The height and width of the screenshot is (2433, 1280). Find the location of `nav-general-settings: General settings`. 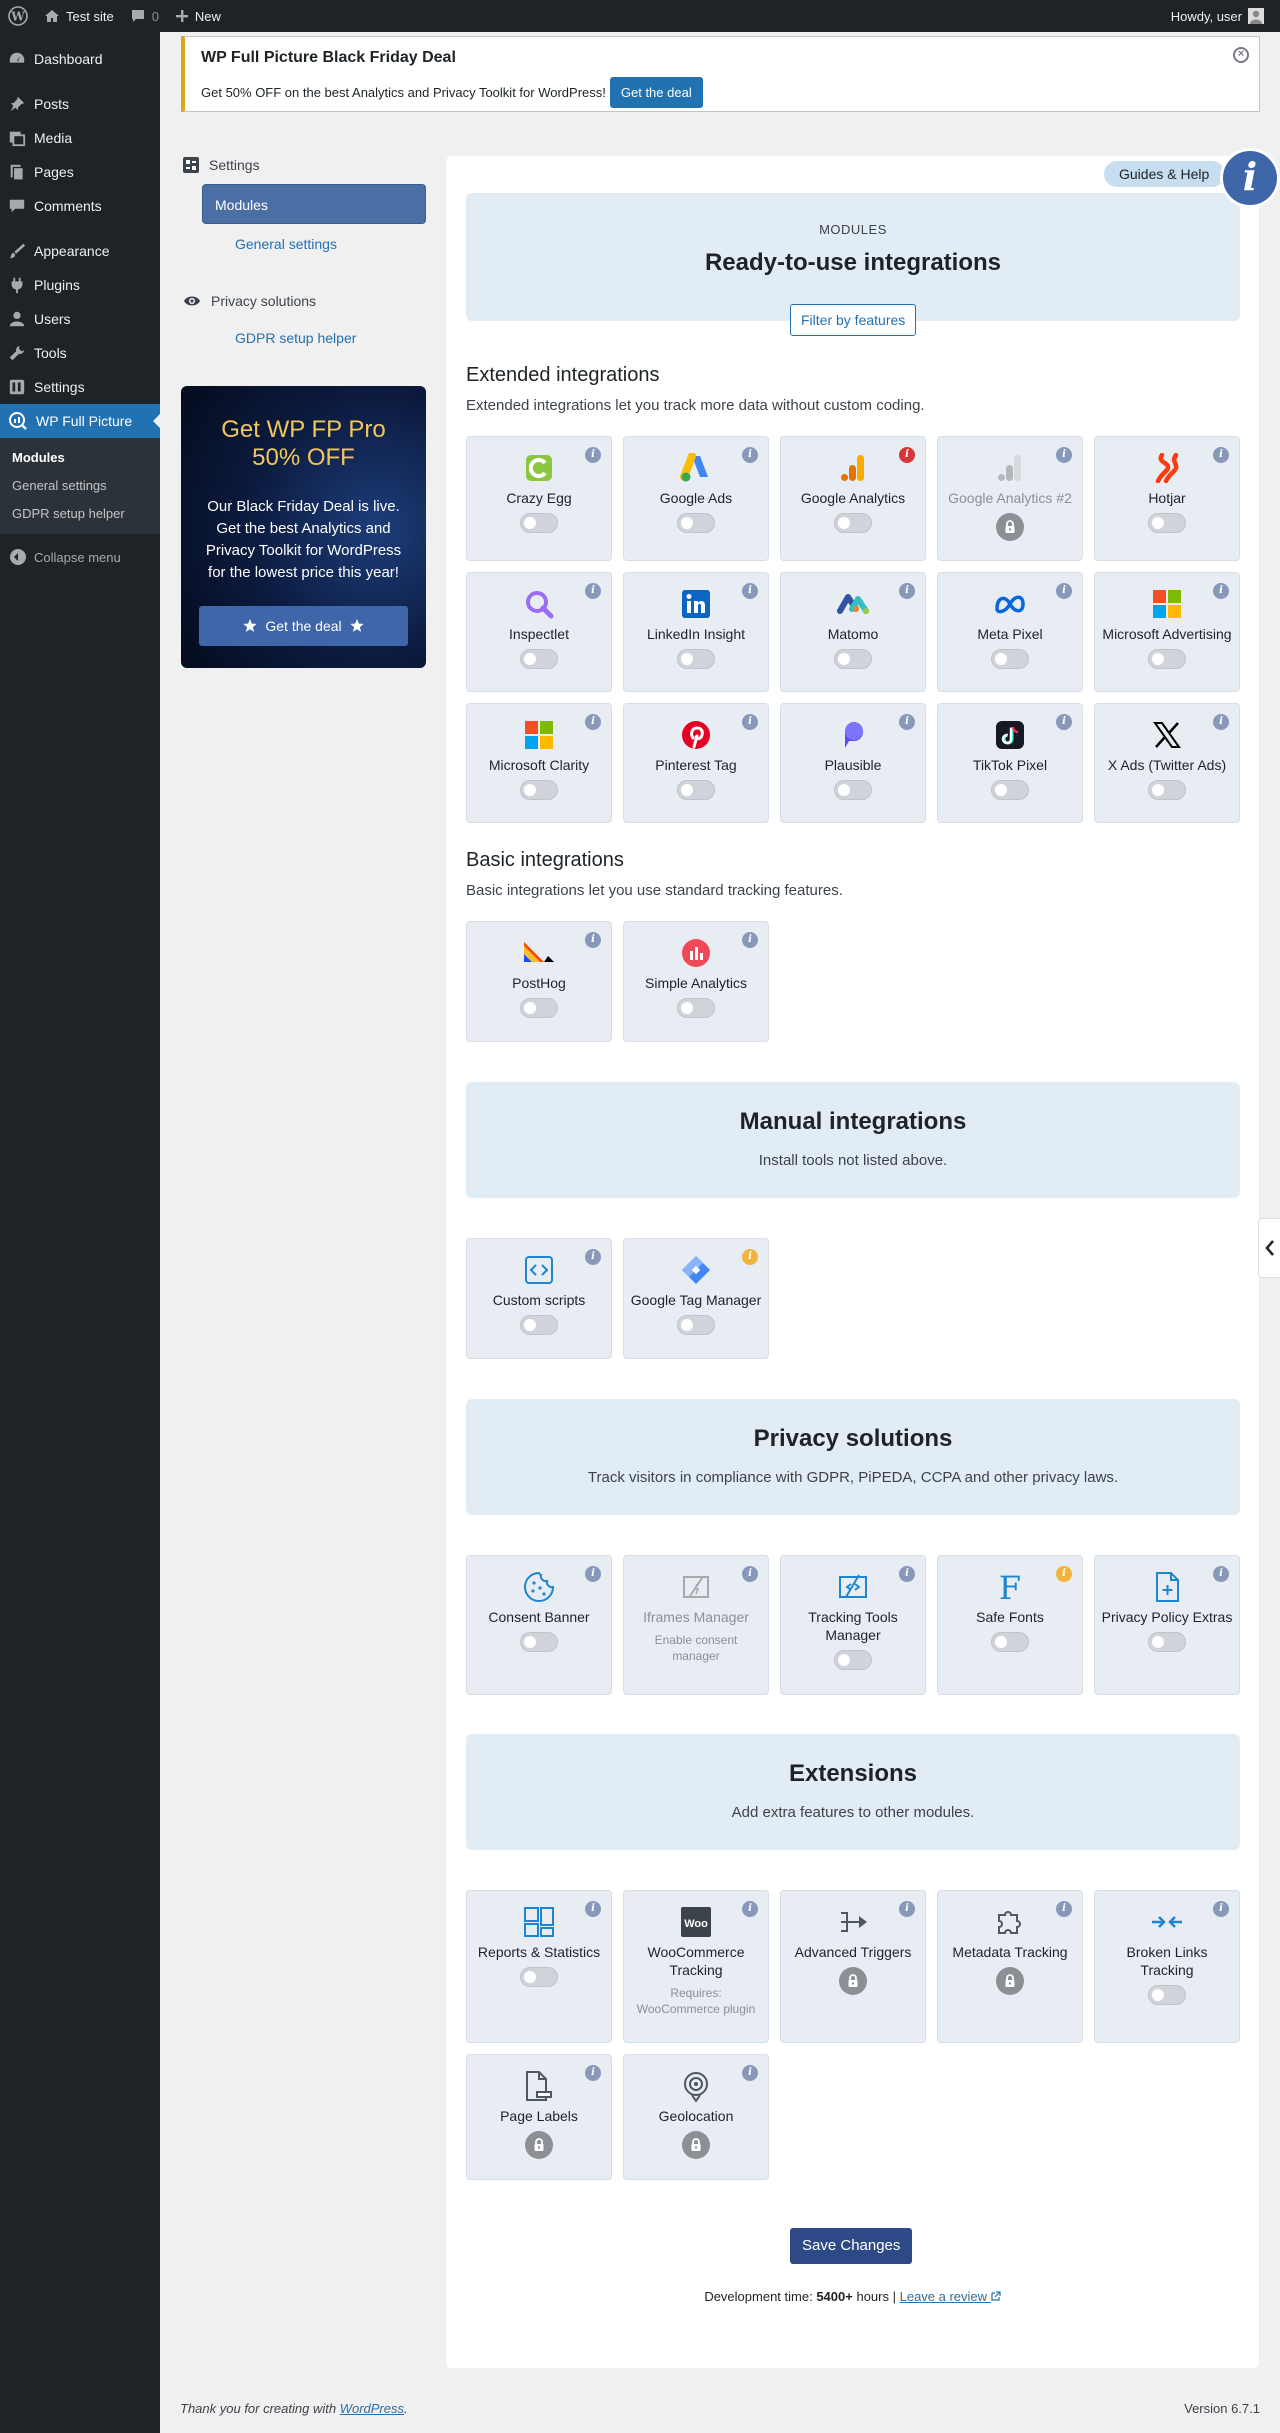

nav-general-settings: General settings is located at coordinates (314, 244).